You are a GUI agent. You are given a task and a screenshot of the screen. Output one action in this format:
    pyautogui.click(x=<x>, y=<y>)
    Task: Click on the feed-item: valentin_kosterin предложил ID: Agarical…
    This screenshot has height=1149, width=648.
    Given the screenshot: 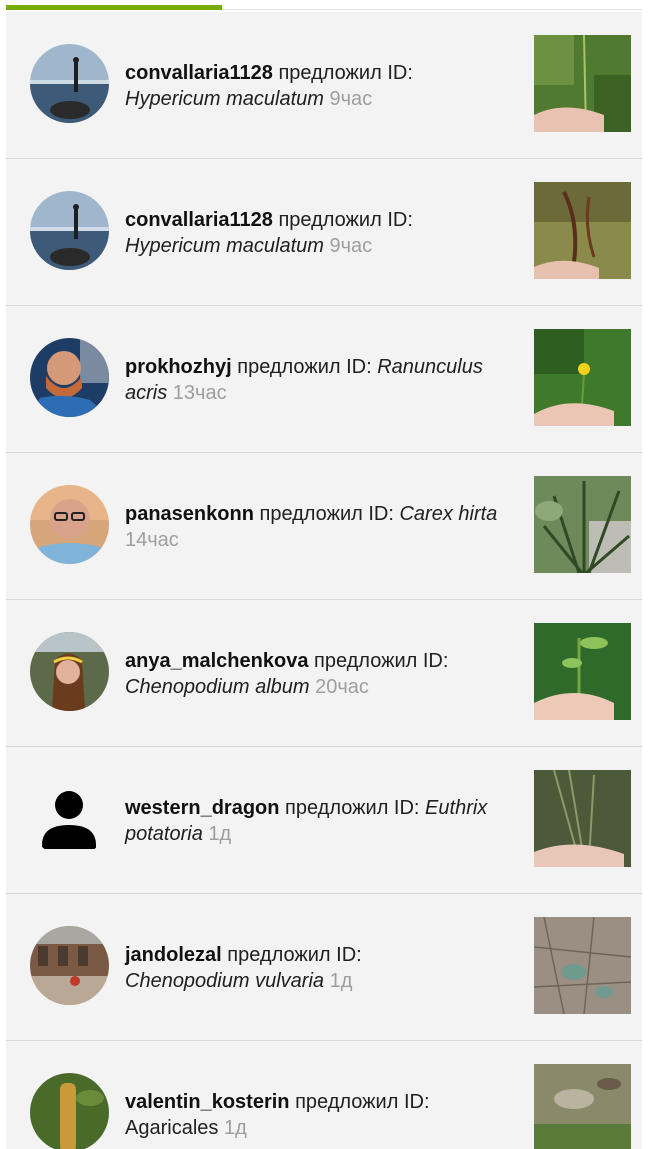 What is the action you would take?
    pyautogui.click(x=324, y=1095)
    